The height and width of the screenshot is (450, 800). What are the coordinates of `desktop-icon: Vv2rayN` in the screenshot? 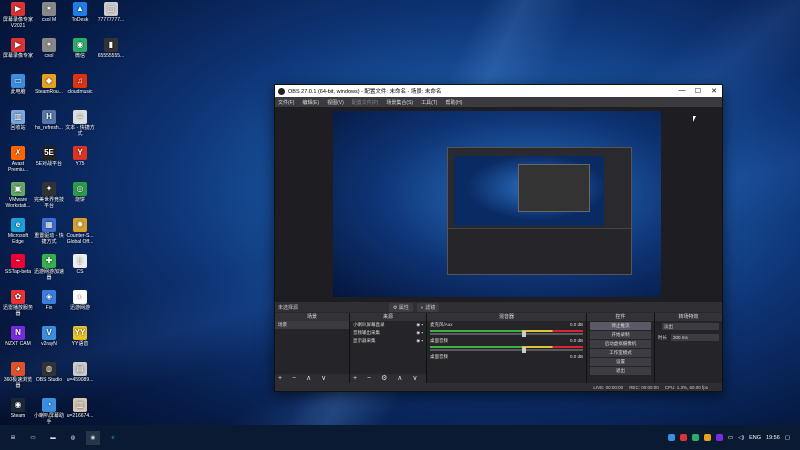 It's located at (49, 336).